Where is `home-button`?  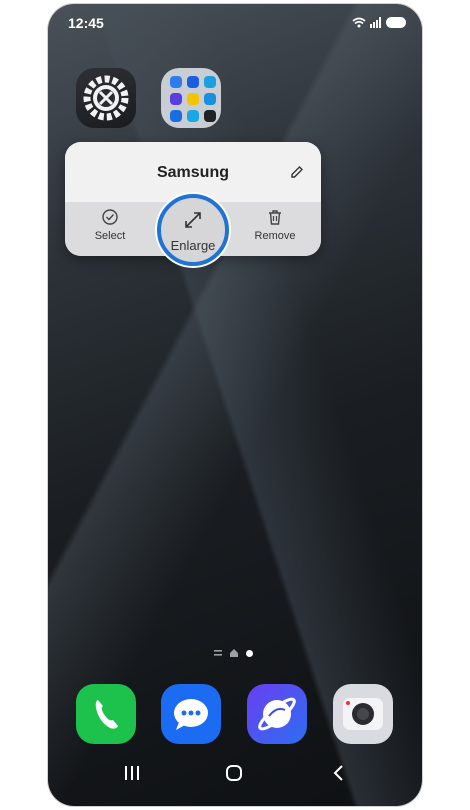
home-button is located at coordinates (234, 775).